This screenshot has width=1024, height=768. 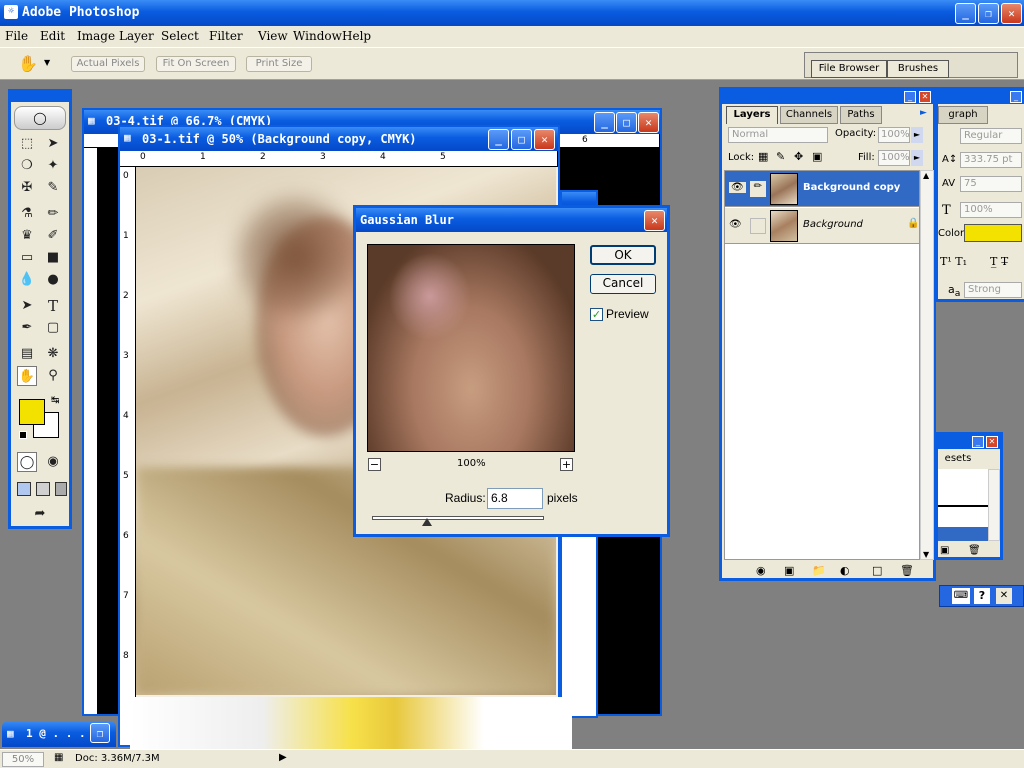 What do you see at coordinates (991, 136) in the screenshot?
I see `font-style-select: Regular` at bounding box center [991, 136].